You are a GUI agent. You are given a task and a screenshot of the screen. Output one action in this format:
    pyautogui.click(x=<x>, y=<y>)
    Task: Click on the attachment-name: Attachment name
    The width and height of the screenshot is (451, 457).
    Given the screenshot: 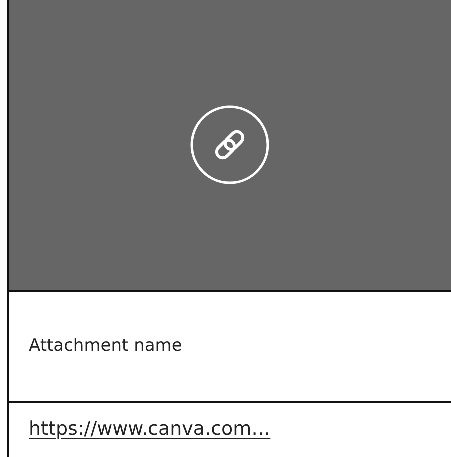 What is the action you would take?
    pyautogui.click(x=105, y=346)
    